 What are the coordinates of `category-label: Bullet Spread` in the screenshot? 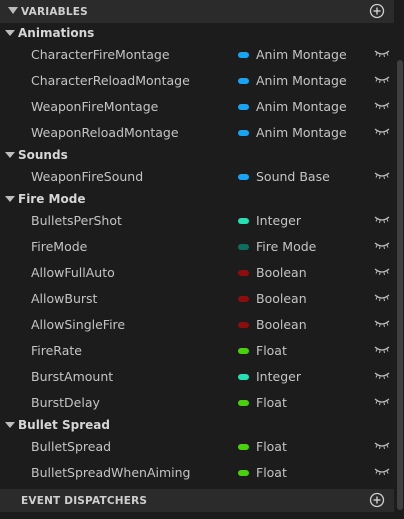 It's located at (64, 425).